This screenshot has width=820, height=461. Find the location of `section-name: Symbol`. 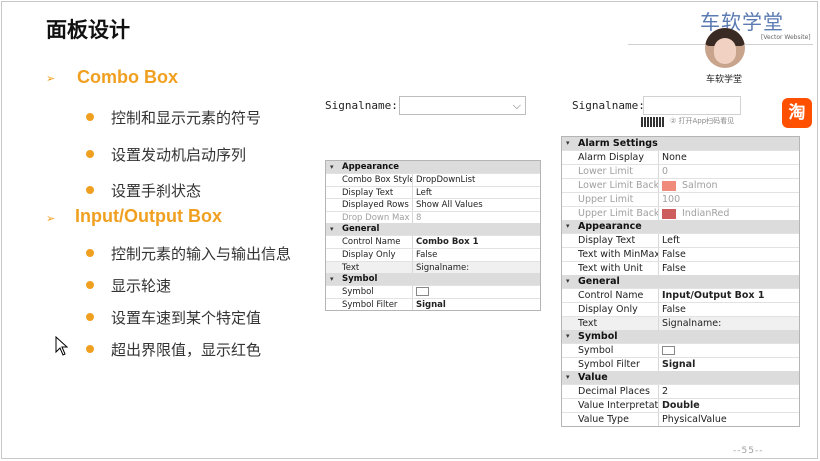

section-name: Symbol is located at coordinates (598, 336).